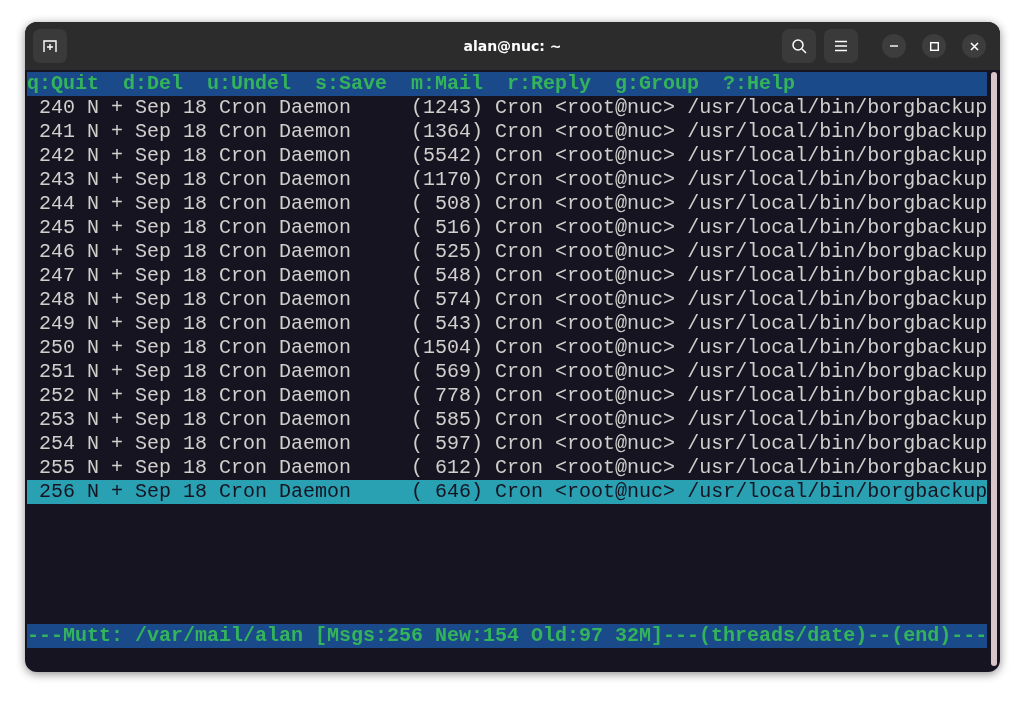  What do you see at coordinates (447, 348) in the screenshot?
I see `message-size: (1504)` at bounding box center [447, 348].